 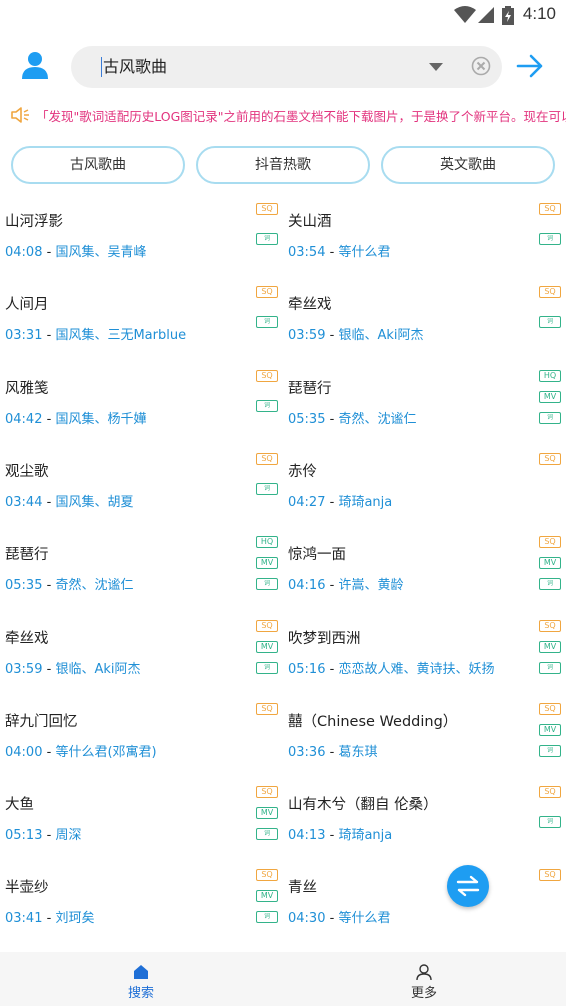 What do you see at coordinates (302, 472) in the screenshot?
I see `song-title: 赤伶` at bounding box center [302, 472].